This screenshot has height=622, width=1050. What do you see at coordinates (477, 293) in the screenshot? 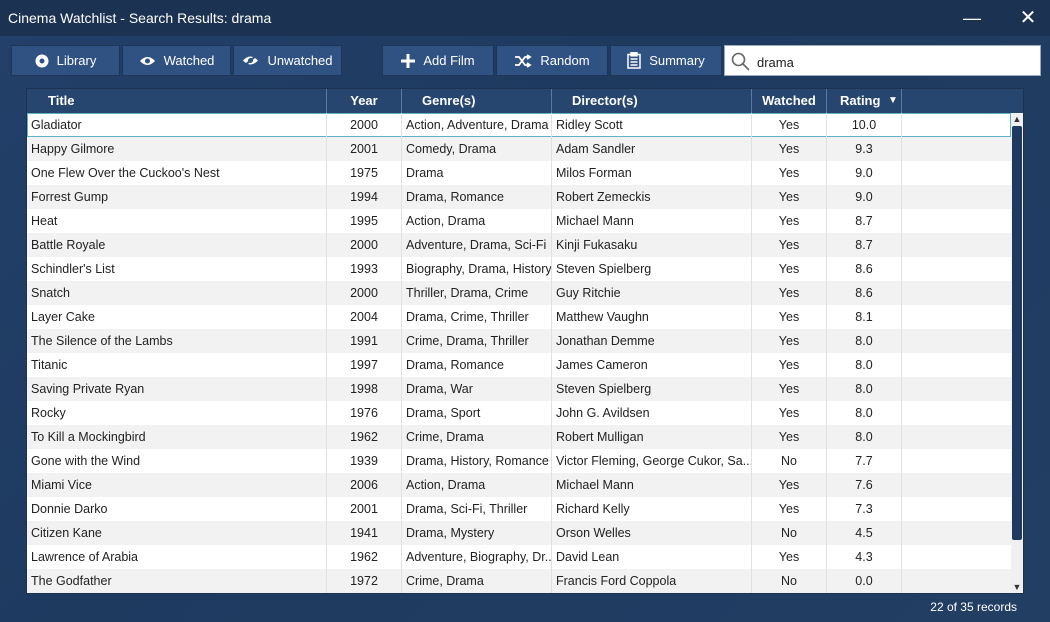
I see `cell-genres: Thriller, Drama, Crime` at bounding box center [477, 293].